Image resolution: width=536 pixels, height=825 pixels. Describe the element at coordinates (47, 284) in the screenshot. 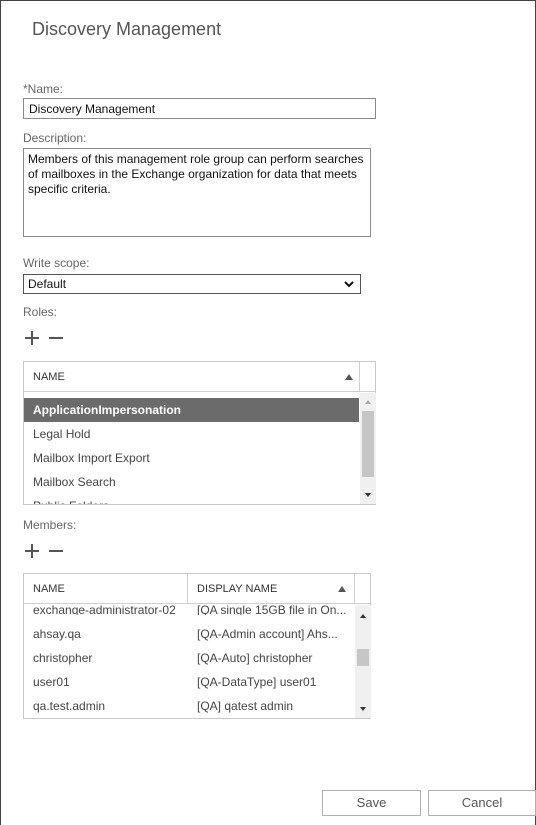

I see `write-scope-value: Default` at that location.